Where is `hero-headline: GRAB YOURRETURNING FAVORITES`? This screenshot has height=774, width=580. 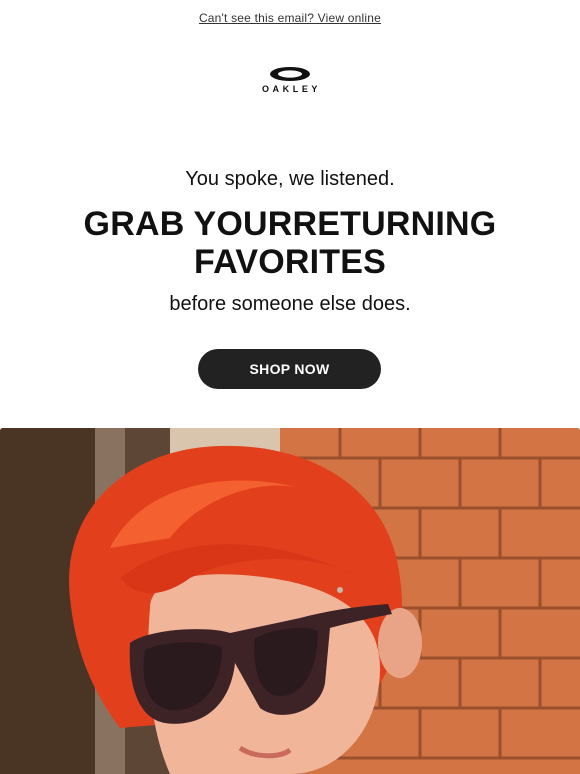 hero-headline: GRAB YOURRETURNING FAVORITES is located at coordinates (290, 243).